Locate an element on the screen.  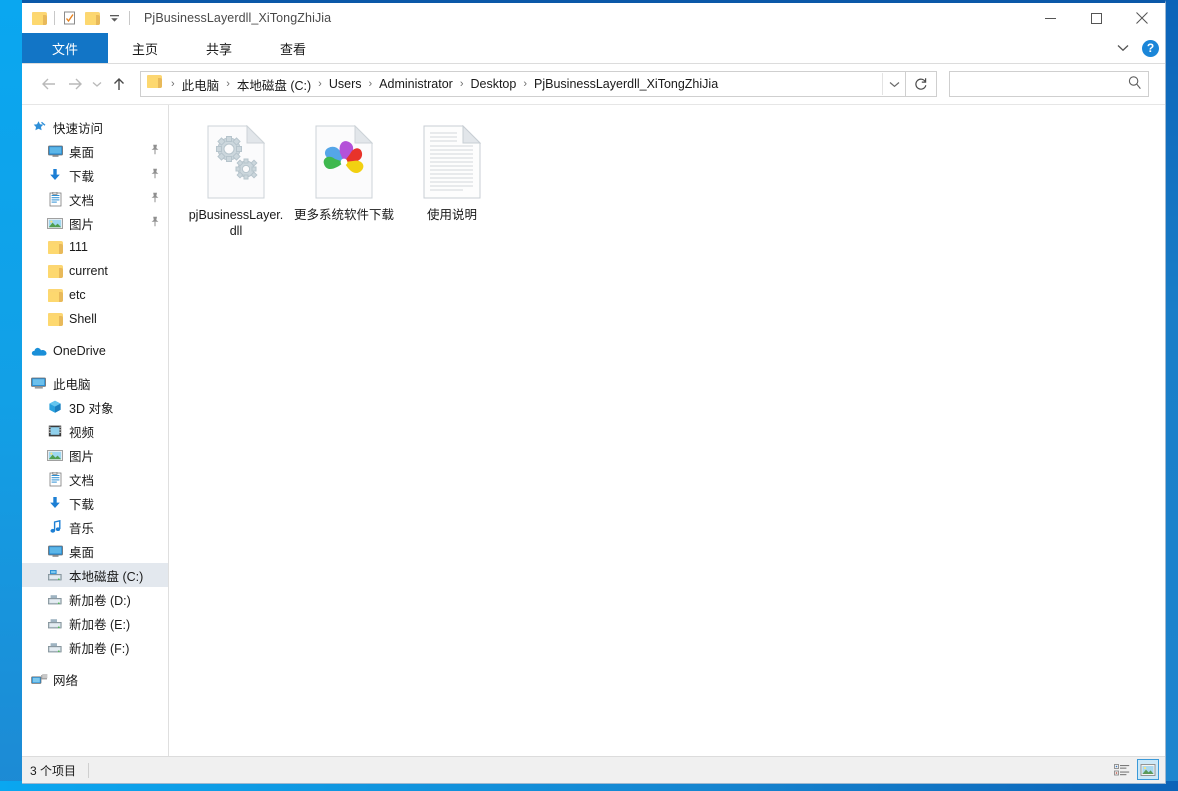
pictures-icon is located at coordinates (55, 223).